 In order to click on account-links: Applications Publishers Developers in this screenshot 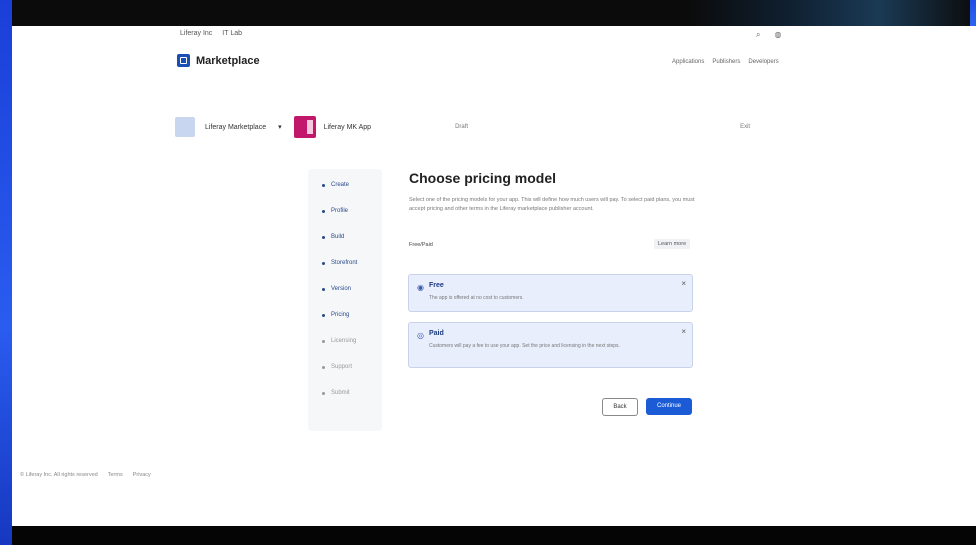, I will do `click(725, 62)`.